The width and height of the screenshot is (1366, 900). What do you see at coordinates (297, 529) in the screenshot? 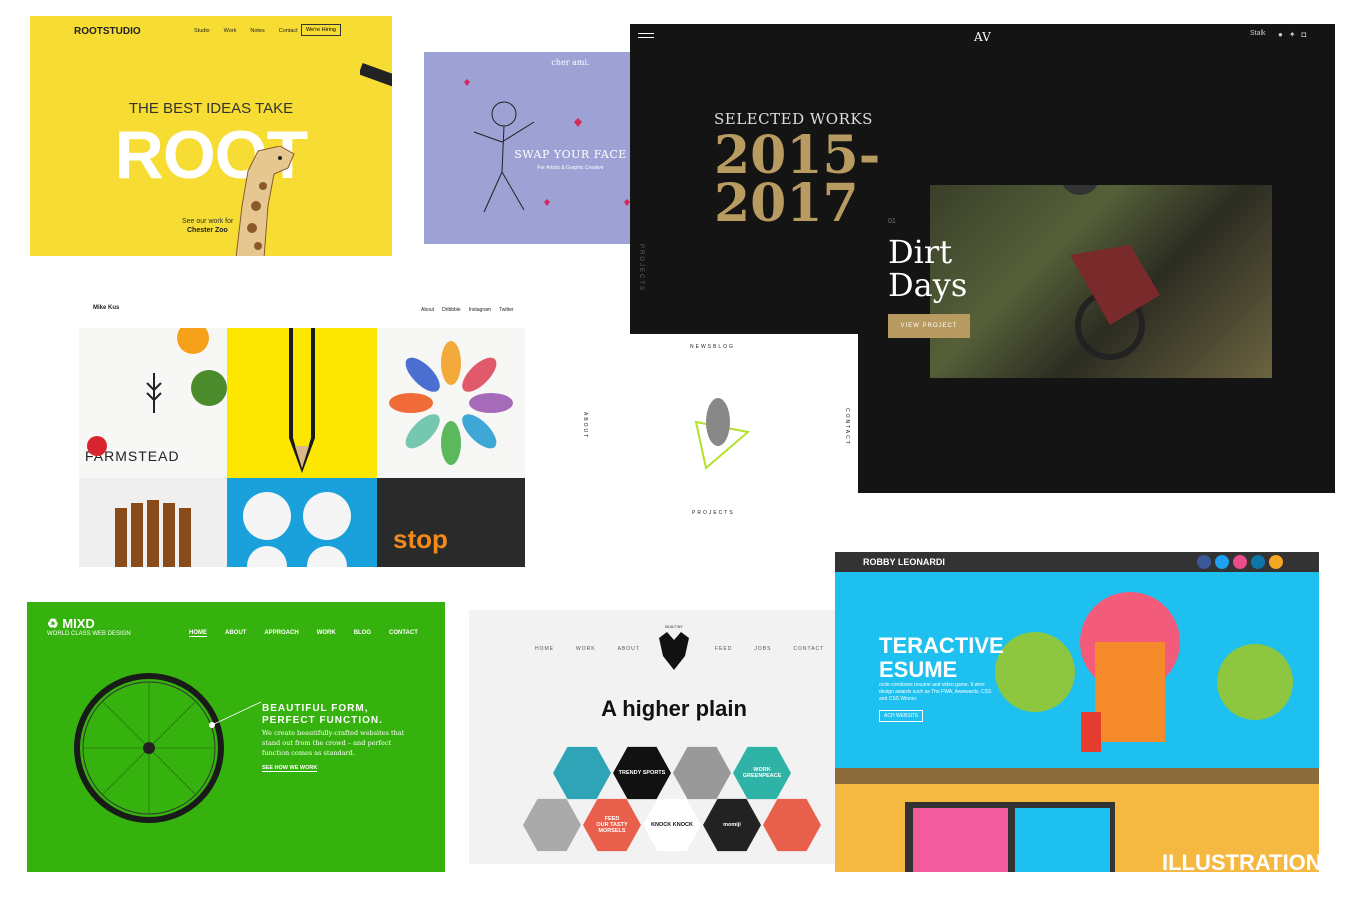
I see `badges-icon` at bounding box center [297, 529].